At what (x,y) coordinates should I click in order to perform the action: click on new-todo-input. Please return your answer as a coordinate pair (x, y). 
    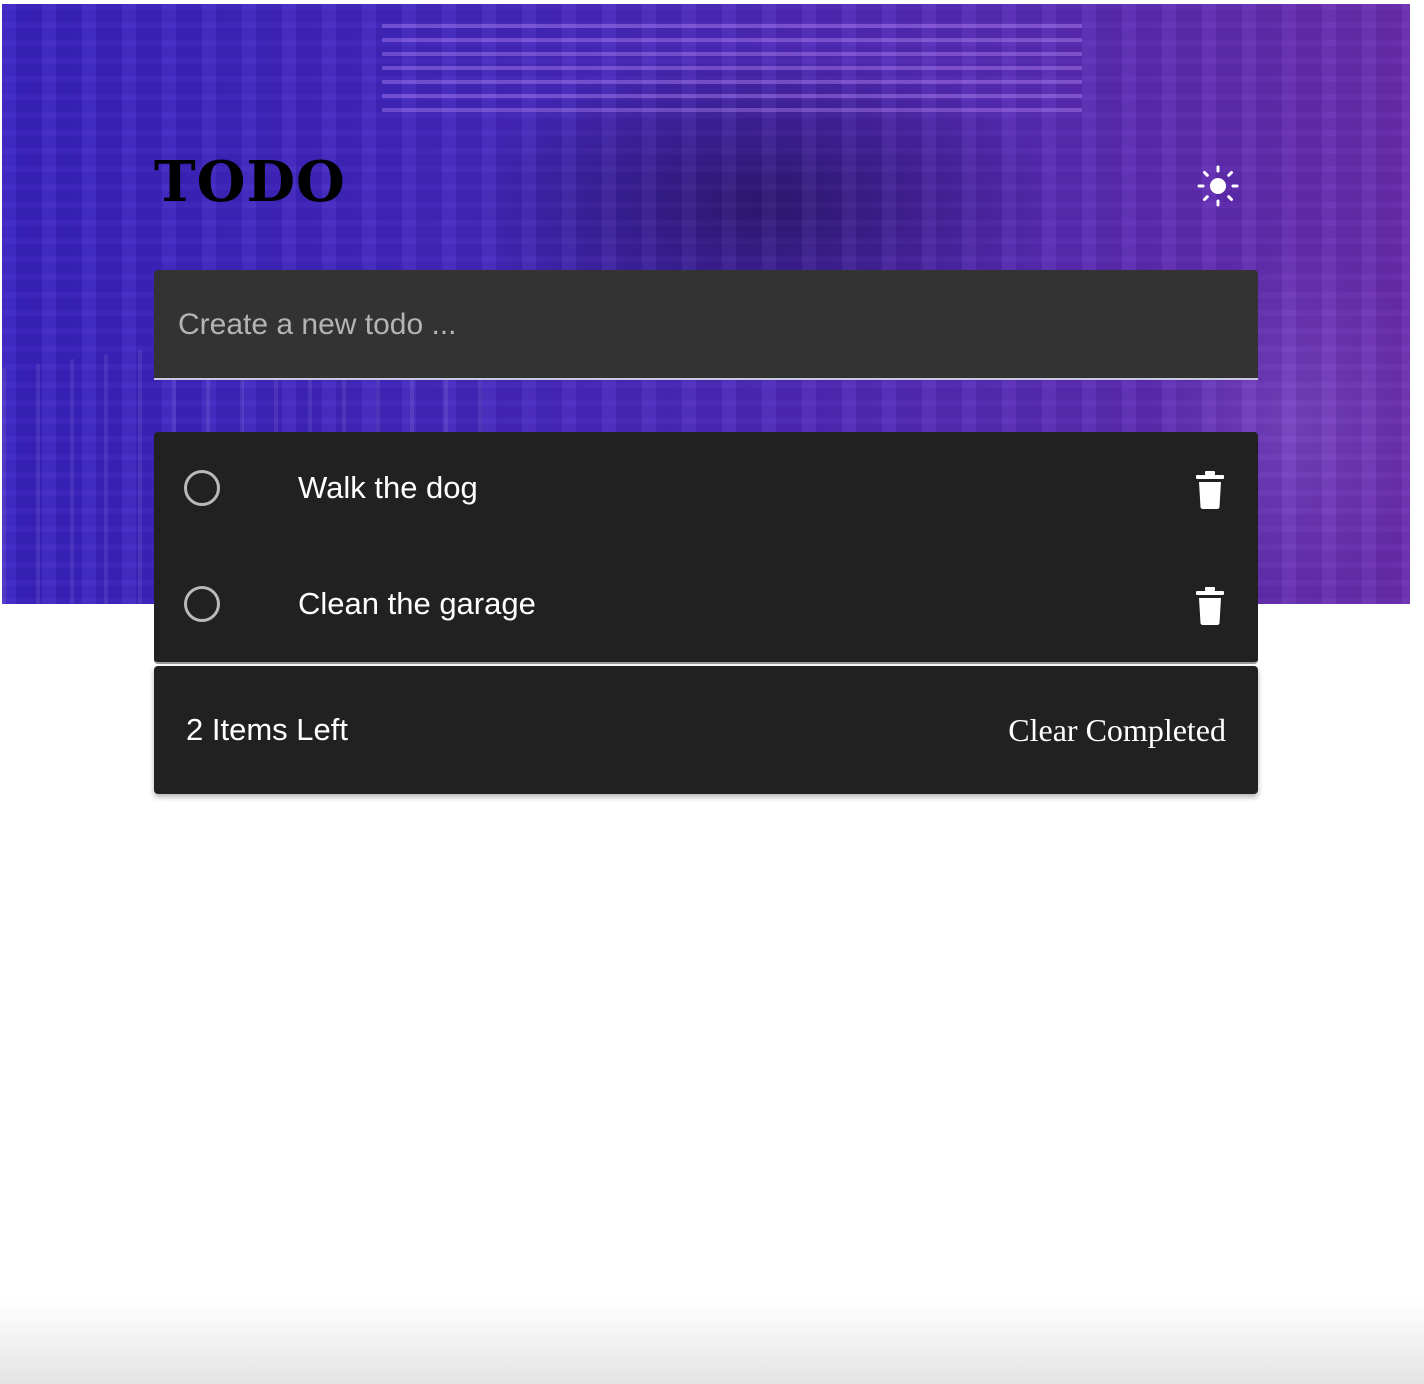
    Looking at the image, I should click on (706, 325).